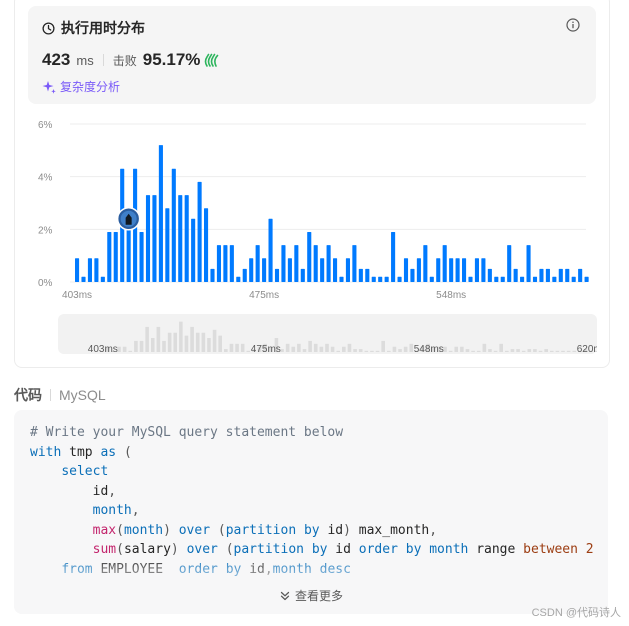 This screenshot has height=626, width=629. Describe the element at coordinates (128, 219) in the screenshot. I see `current-result-avatar` at that location.